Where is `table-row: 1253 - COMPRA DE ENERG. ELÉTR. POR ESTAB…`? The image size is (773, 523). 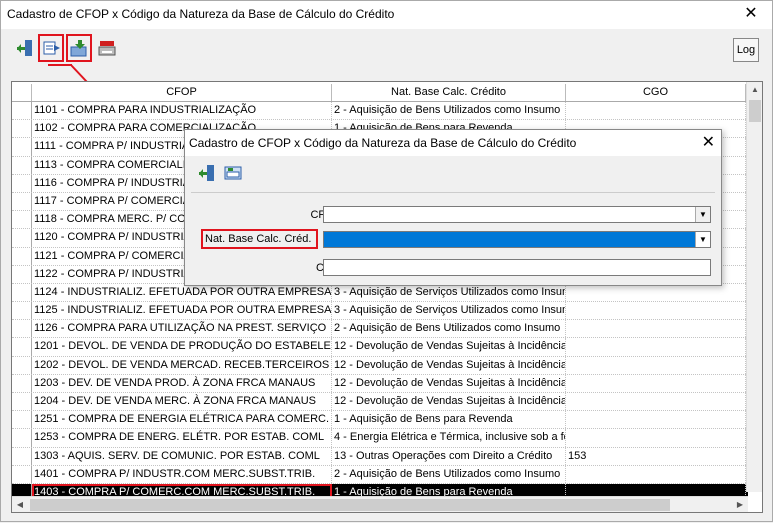
table-row: 1253 - COMPRA DE ENERG. ELÉTR. POR ESTAB… is located at coordinates (380, 438).